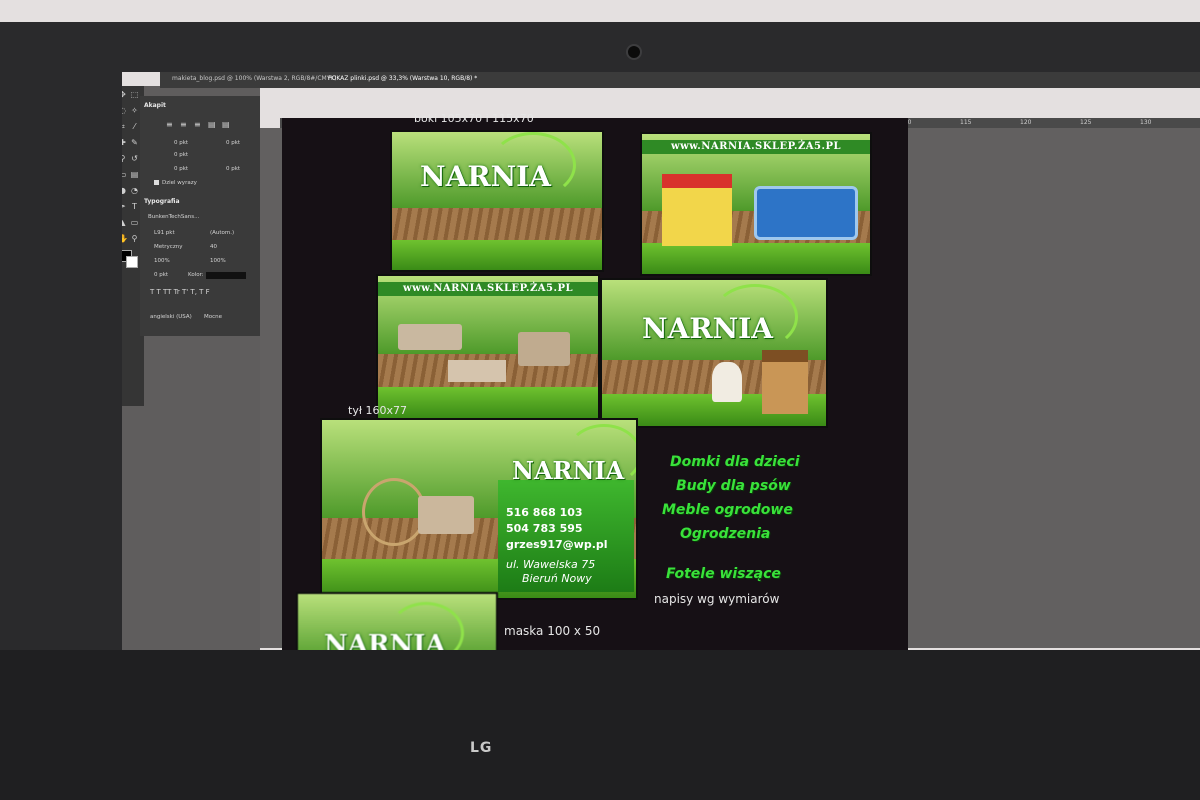  What do you see at coordinates (660, 47) in the screenshot?
I see `monitor-bezel-top` at bounding box center [660, 47].